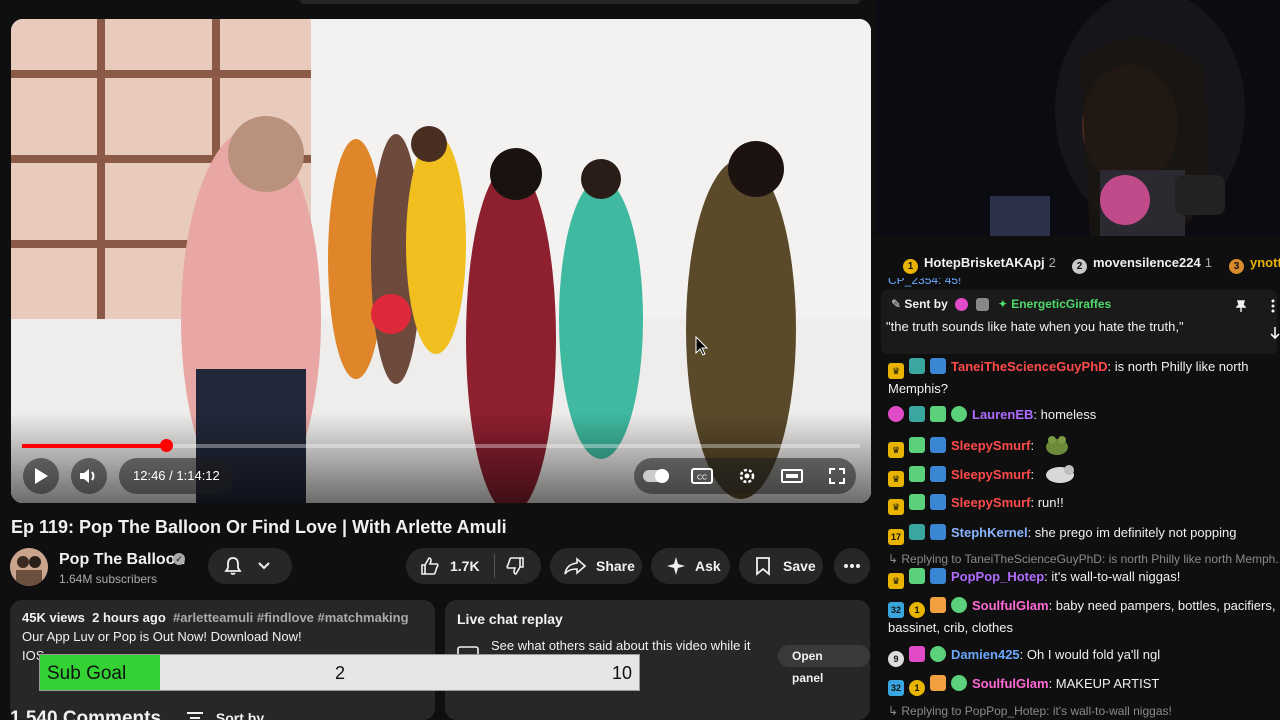 Image resolution: width=1280 pixels, height=720 pixels. I want to click on sub-goal-current: 2, so click(340, 673).